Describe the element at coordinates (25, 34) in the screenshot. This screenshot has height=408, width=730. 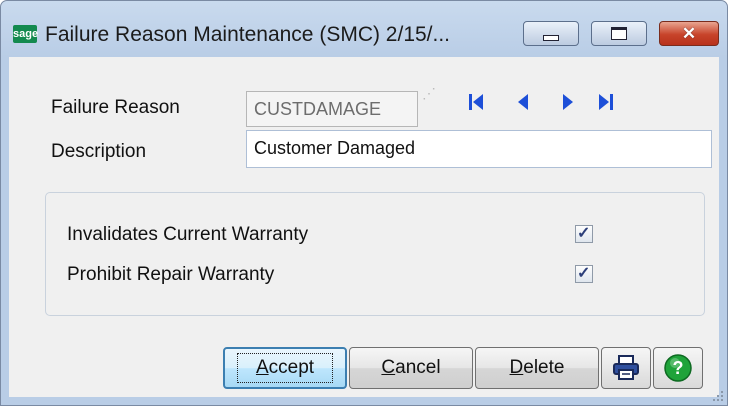
I see `sage-app-icon: sage` at that location.